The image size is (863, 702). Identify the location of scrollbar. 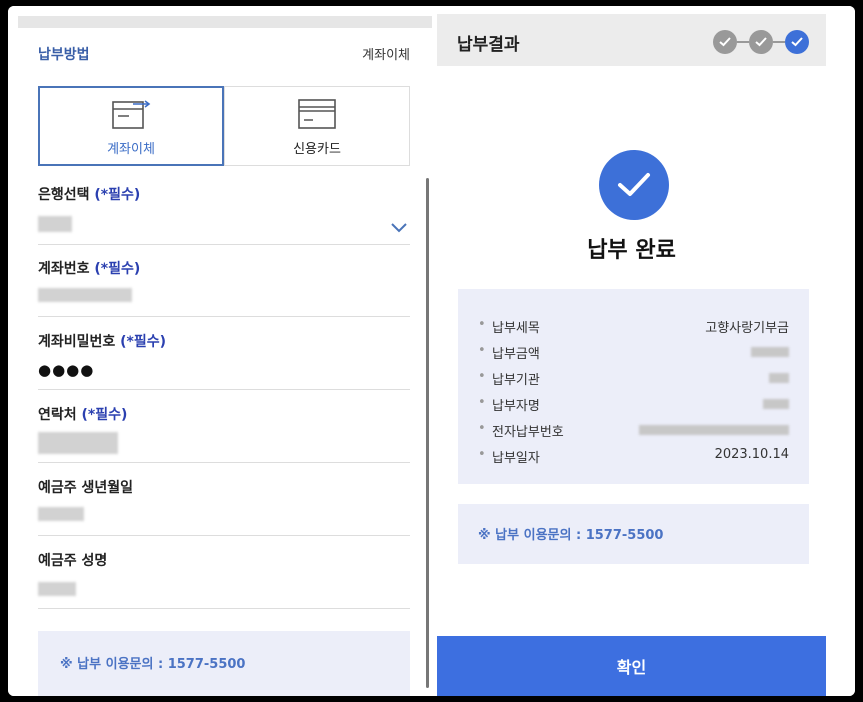
(427, 433).